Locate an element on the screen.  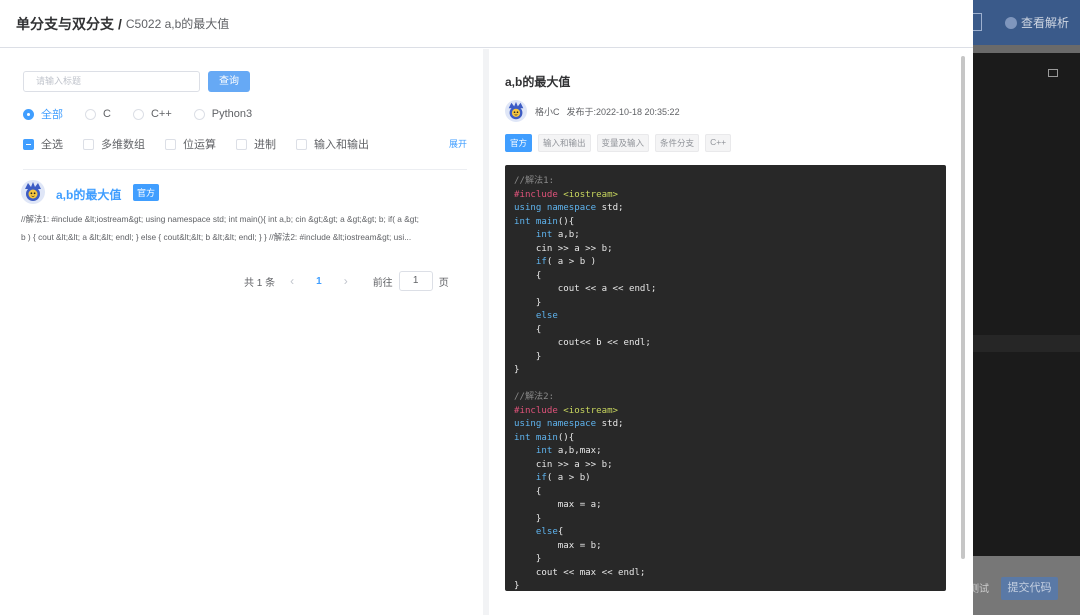
code-line: else{ is located at coordinates (549, 532).